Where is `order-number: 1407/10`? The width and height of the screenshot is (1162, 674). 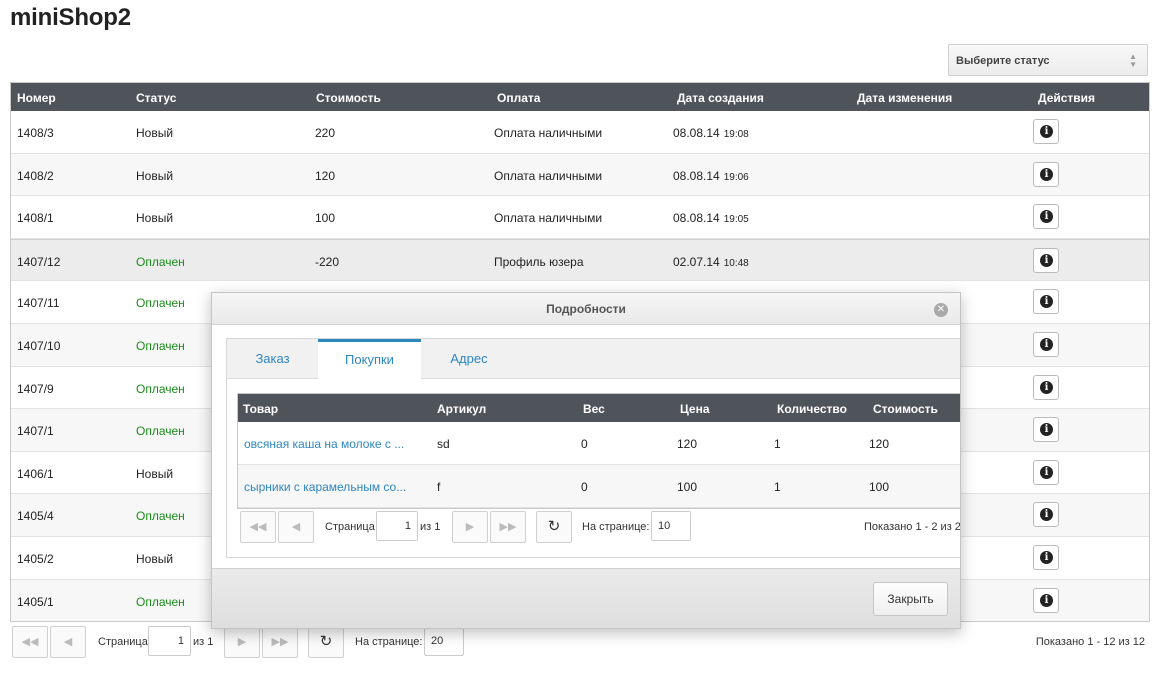 order-number: 1407/10 is located at coordinates (39, 345).